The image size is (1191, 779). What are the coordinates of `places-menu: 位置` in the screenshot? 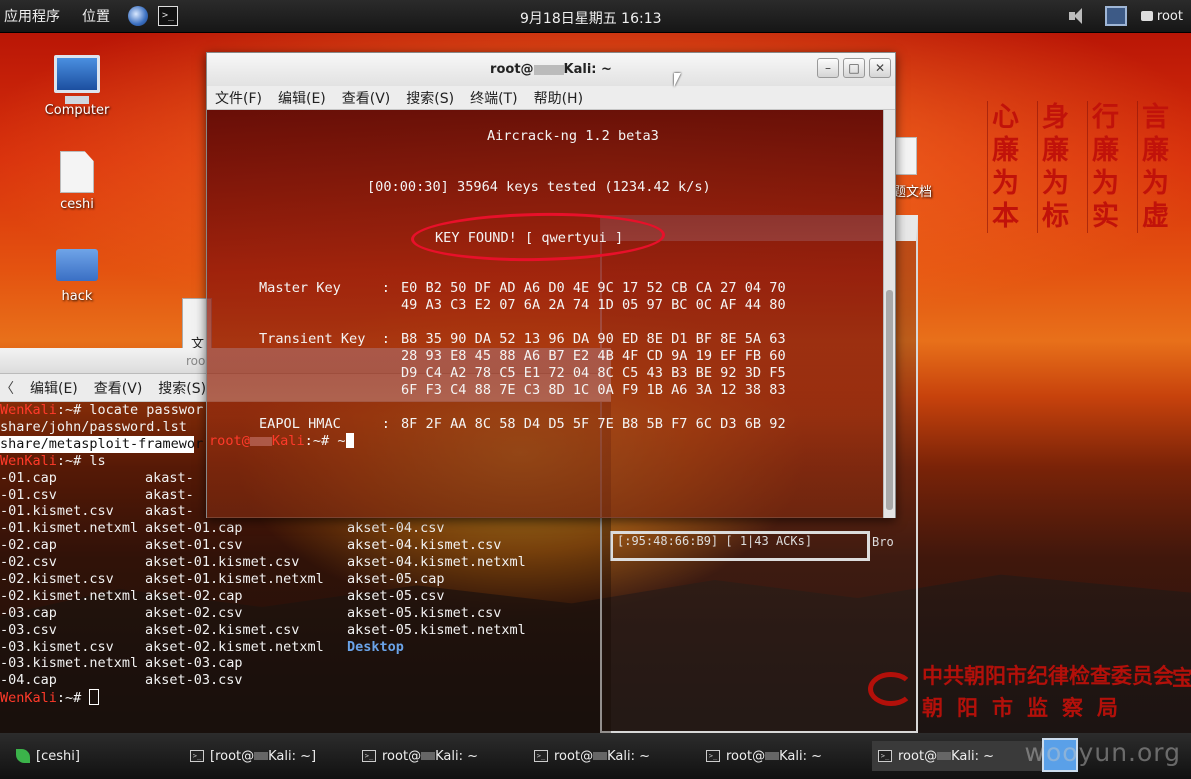 It's located at (96, 16).